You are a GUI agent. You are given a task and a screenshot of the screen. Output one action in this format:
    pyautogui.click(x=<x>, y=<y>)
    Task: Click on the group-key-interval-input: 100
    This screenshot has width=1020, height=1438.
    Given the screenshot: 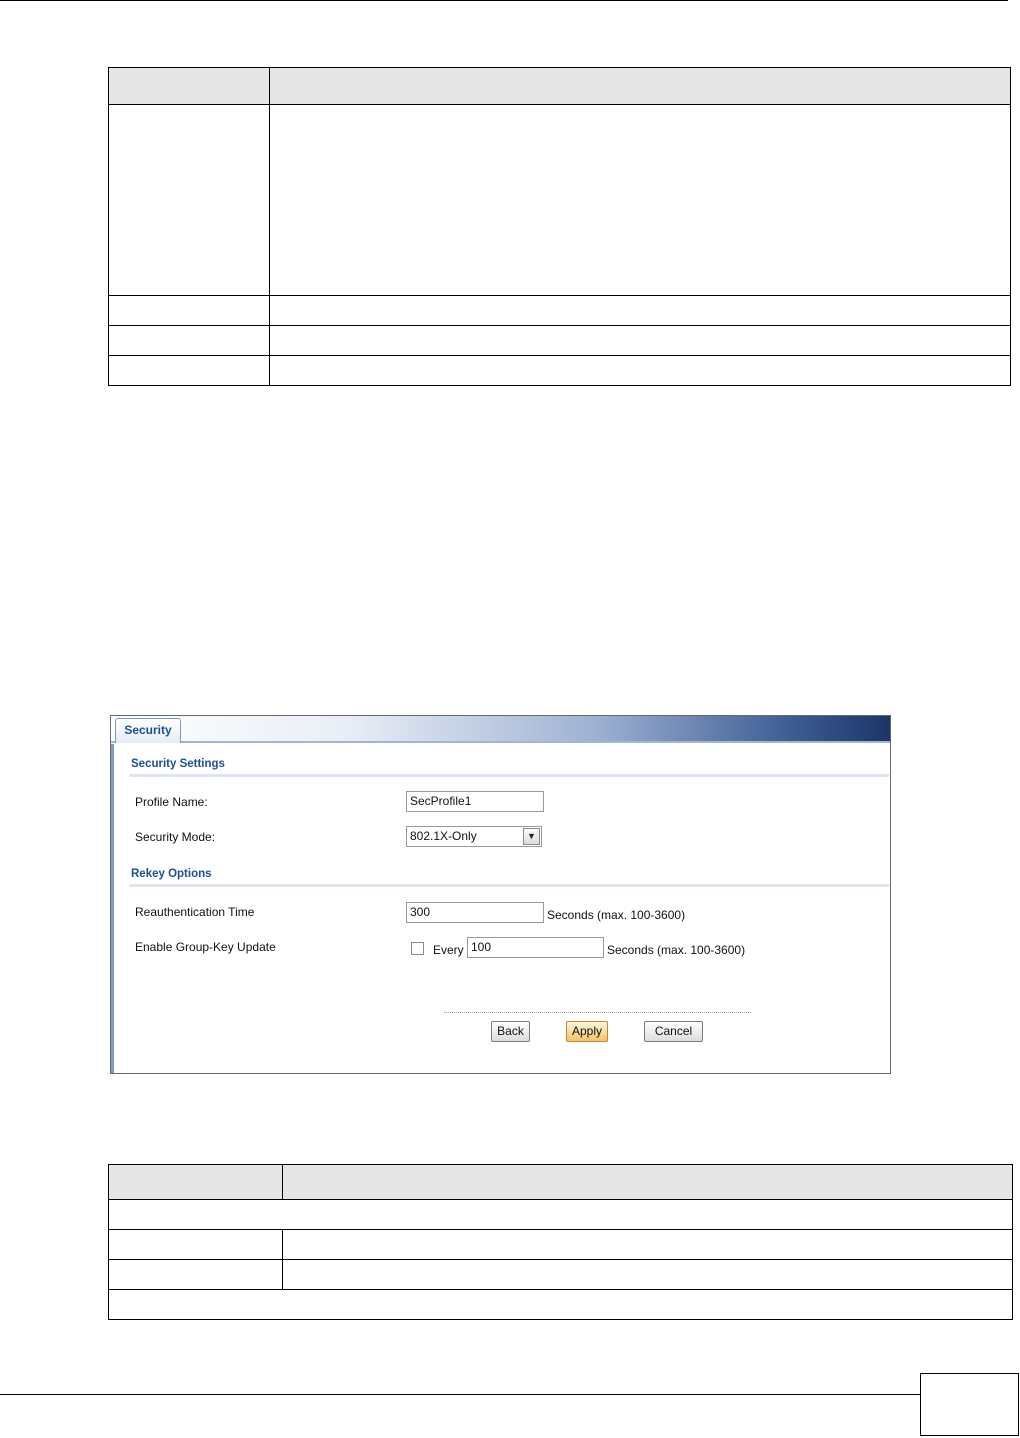 What is the action you would take?
    pyautogui.click(x=535, y=947)
    